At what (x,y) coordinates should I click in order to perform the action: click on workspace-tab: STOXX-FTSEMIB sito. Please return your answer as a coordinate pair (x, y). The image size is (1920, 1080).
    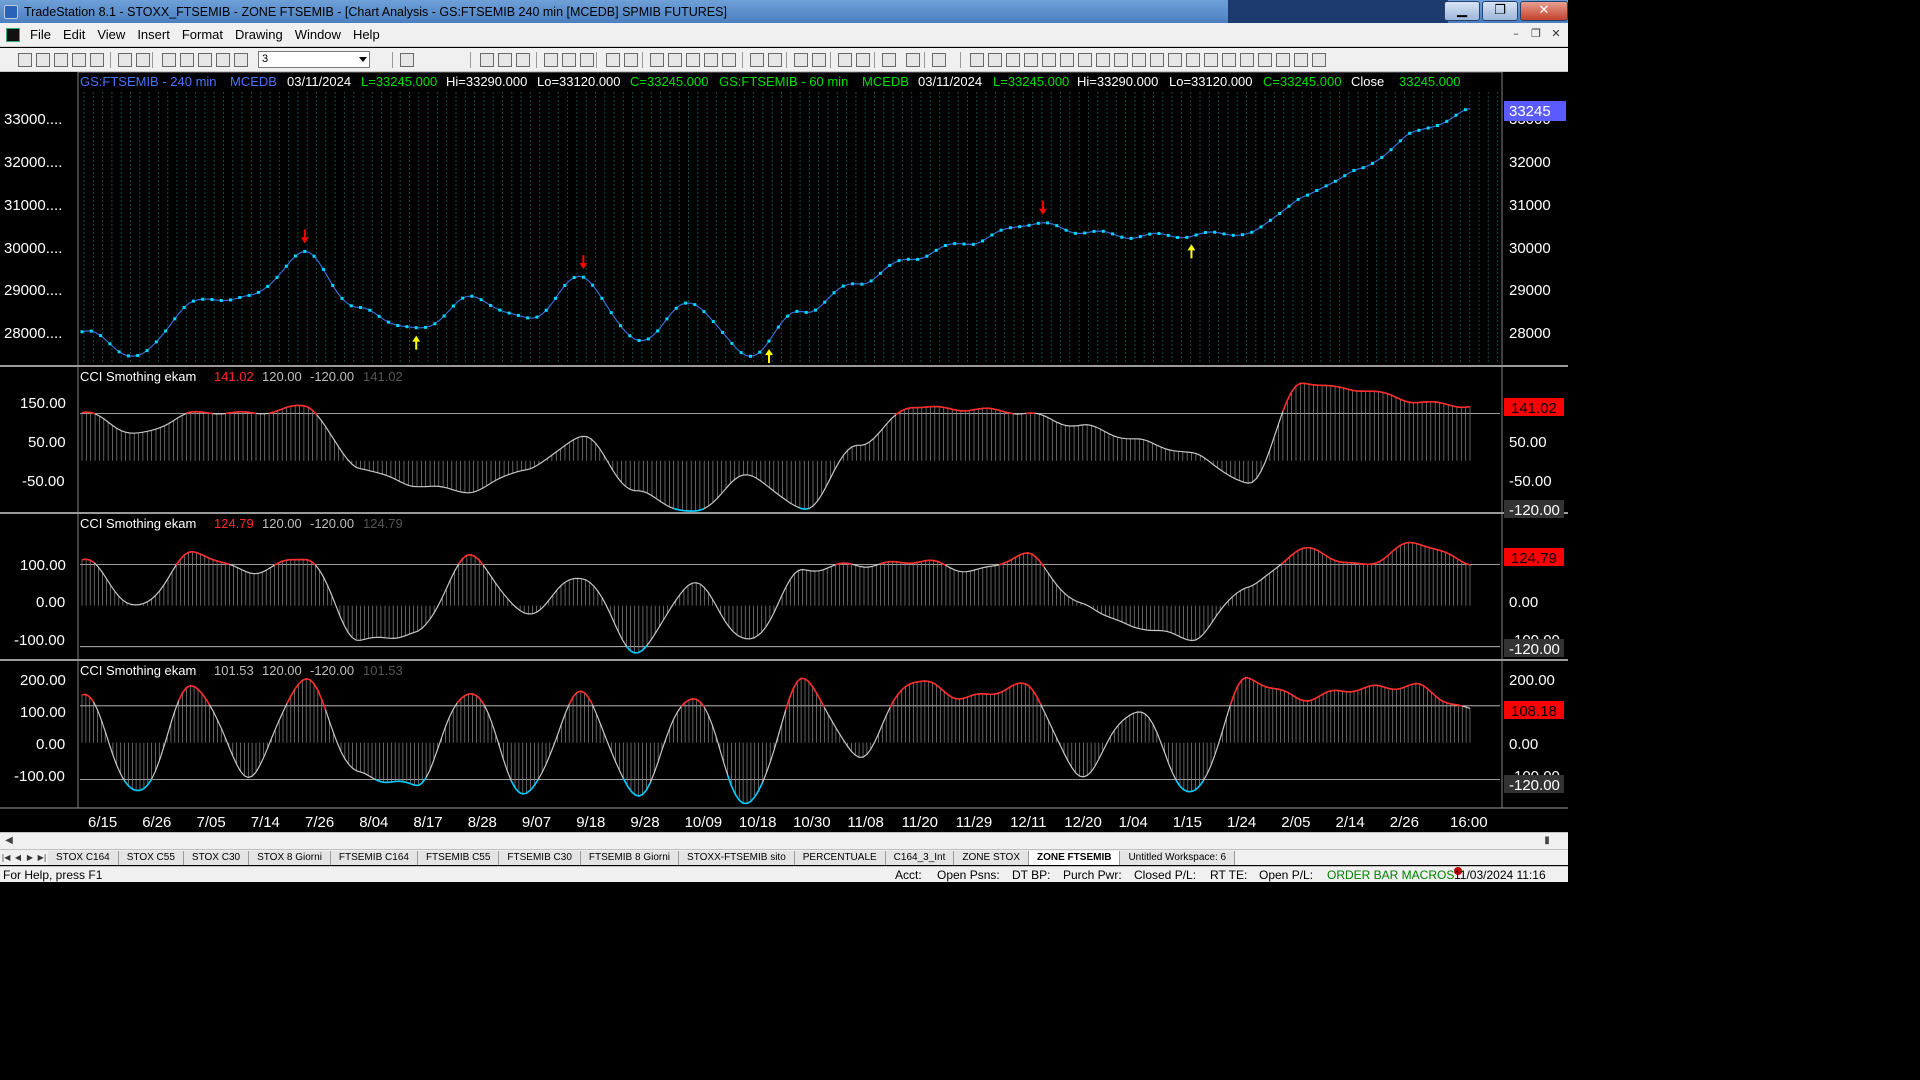
    Looking at the image, I should click on (737, 857).